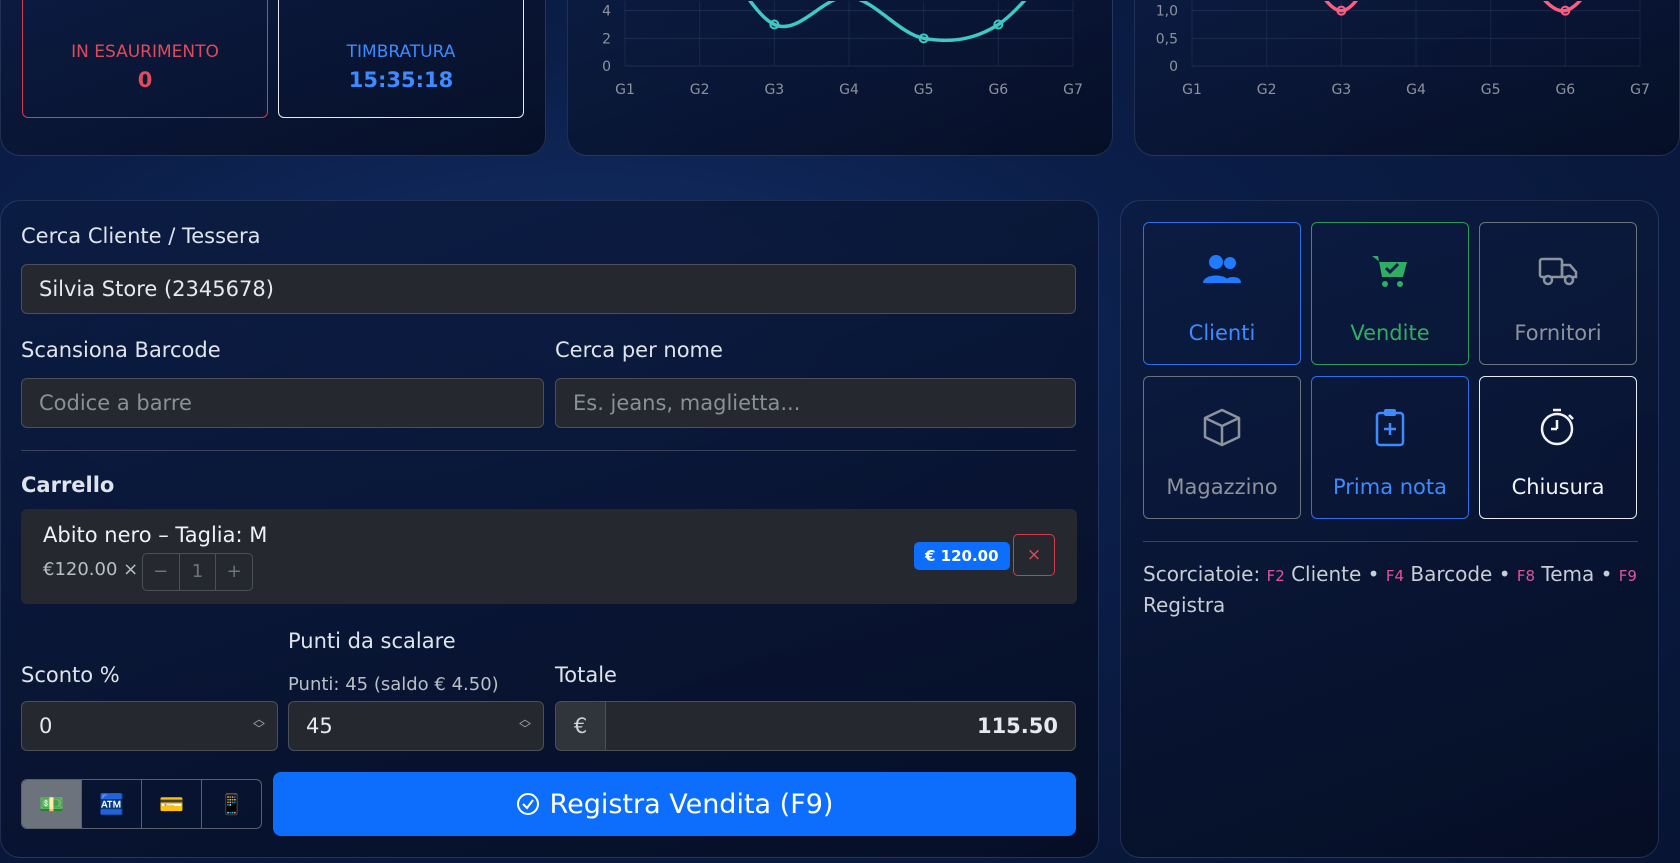 Image resolution: width=1680 pixels, height=863 pixels. I want to click on tile-label: Clienti, so click(1222, 333).